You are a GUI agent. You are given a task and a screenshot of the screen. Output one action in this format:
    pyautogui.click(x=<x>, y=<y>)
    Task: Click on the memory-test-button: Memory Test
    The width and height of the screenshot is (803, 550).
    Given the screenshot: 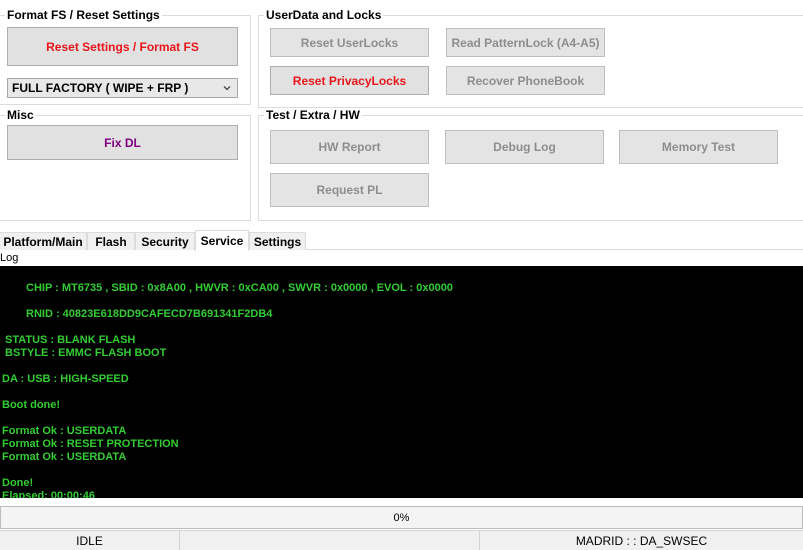 What is the action you would take?
    pyautogui.click(x=698, y=147)
    